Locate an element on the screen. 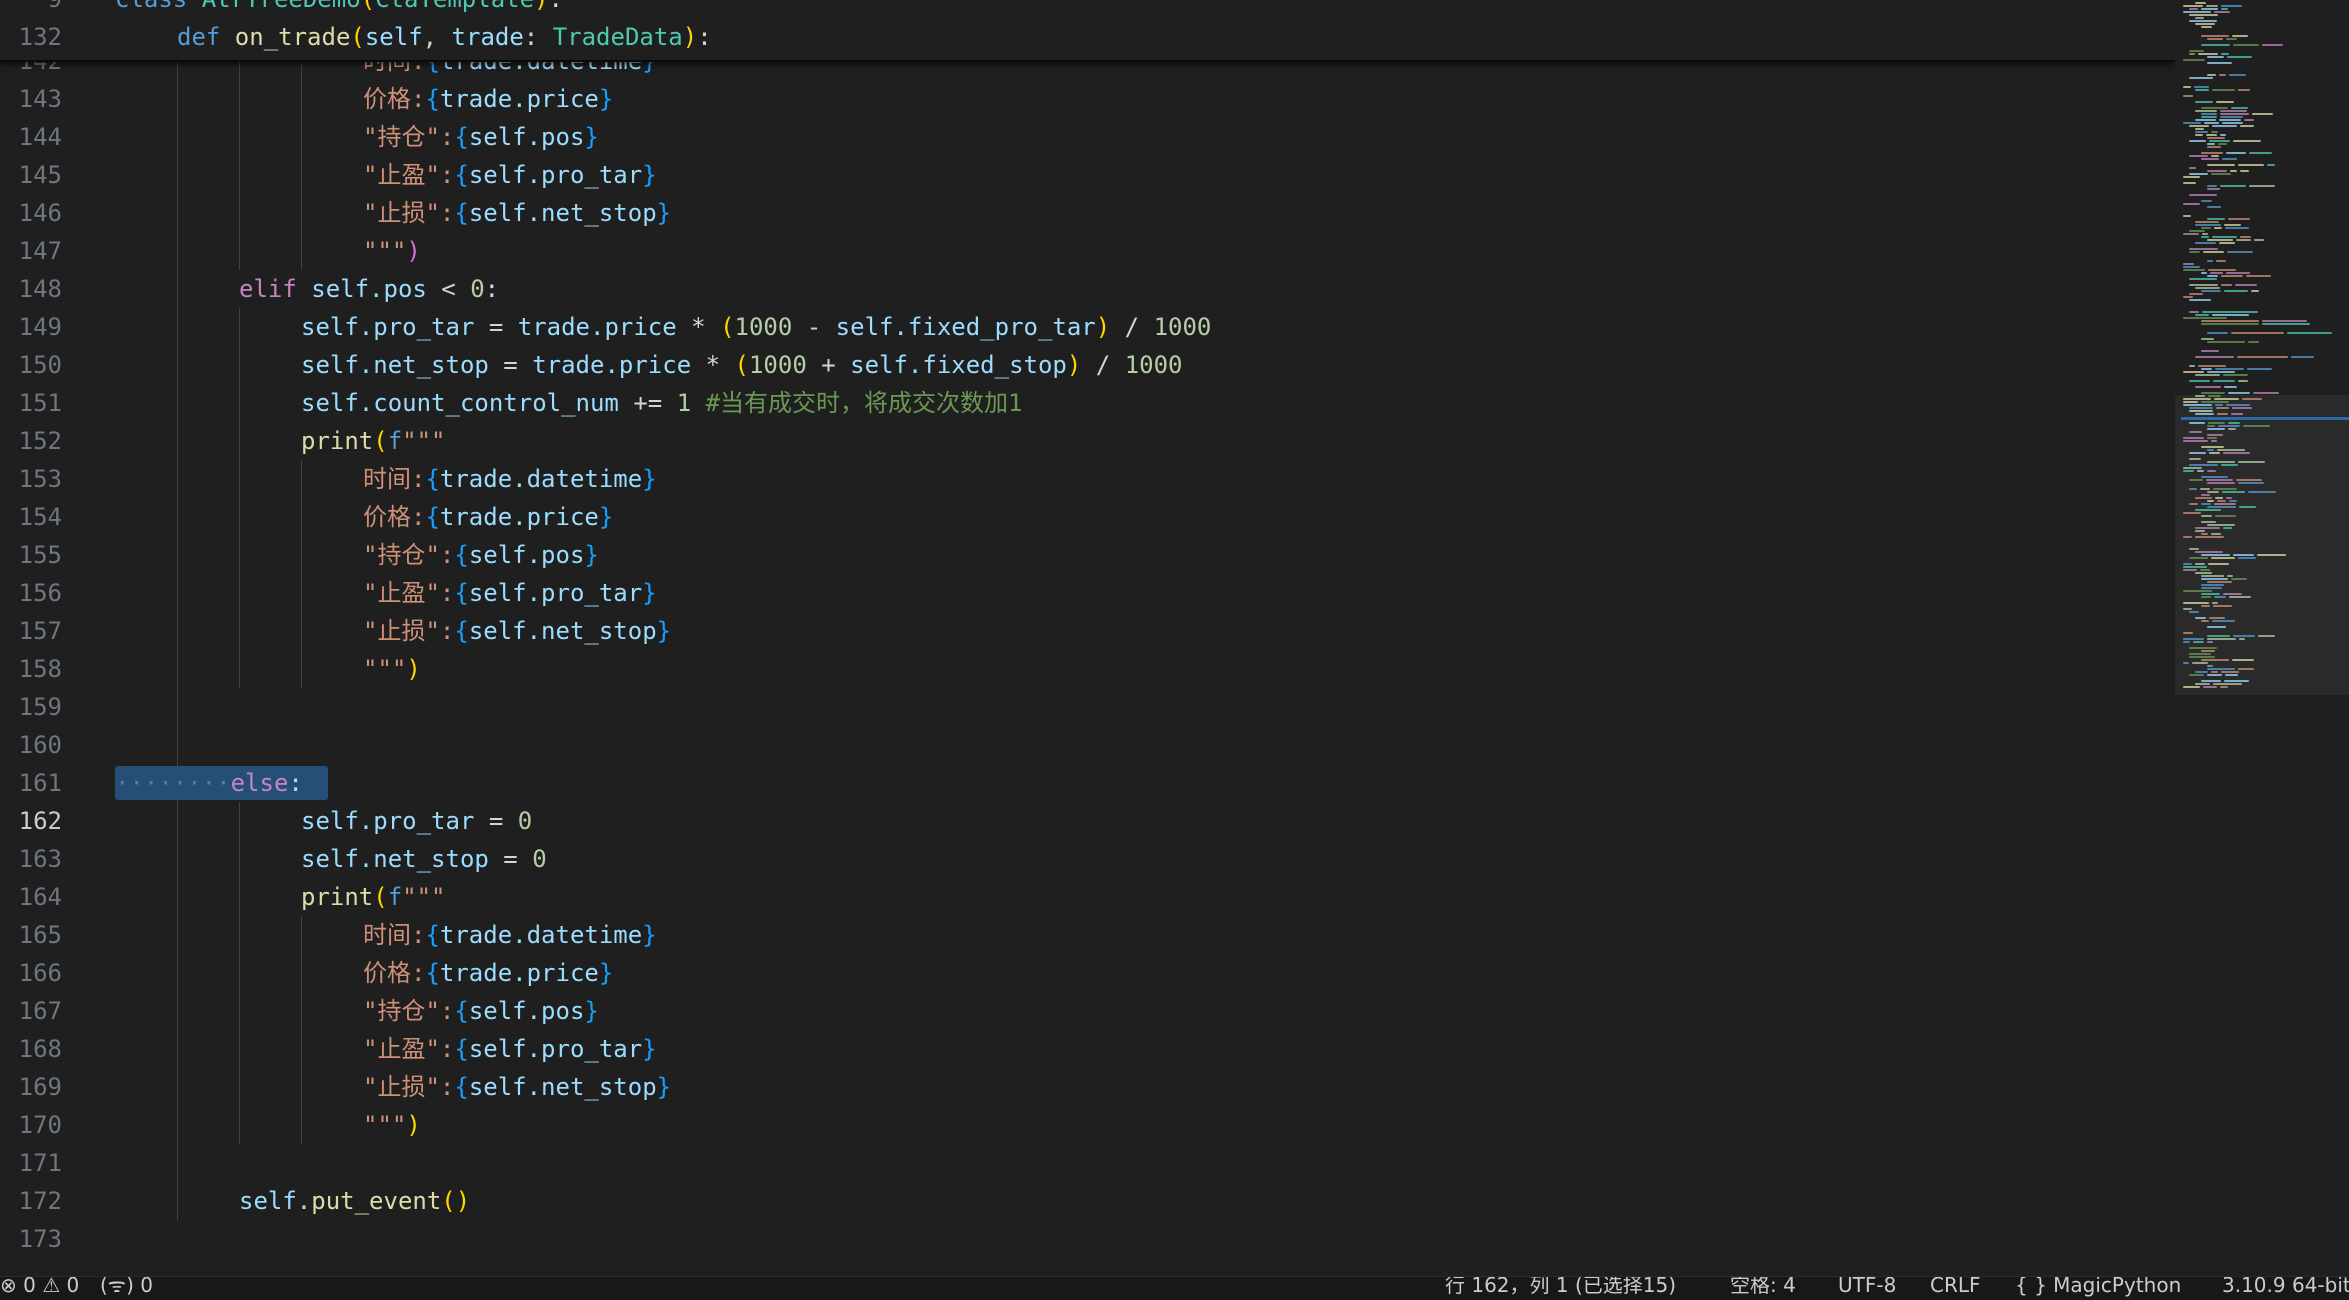  code-text: def on_trade(self, trade: TradeData): is located at coordinates (444, 37).